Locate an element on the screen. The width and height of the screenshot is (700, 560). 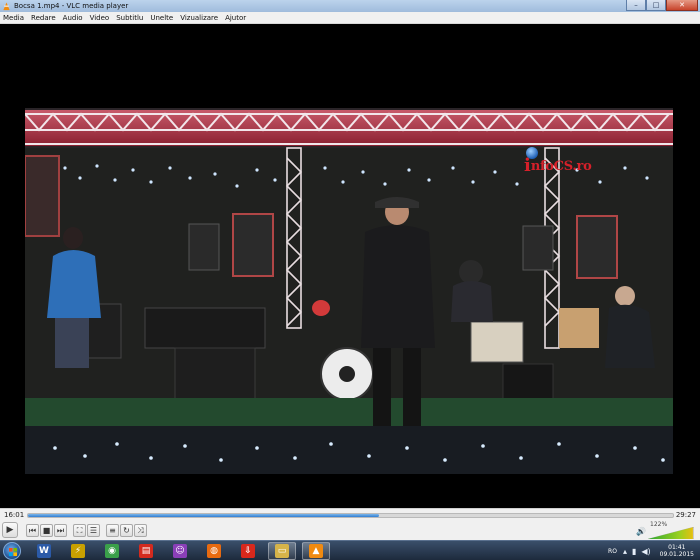
speaker-icon: 🔊 is located at coordinates (641, 531).